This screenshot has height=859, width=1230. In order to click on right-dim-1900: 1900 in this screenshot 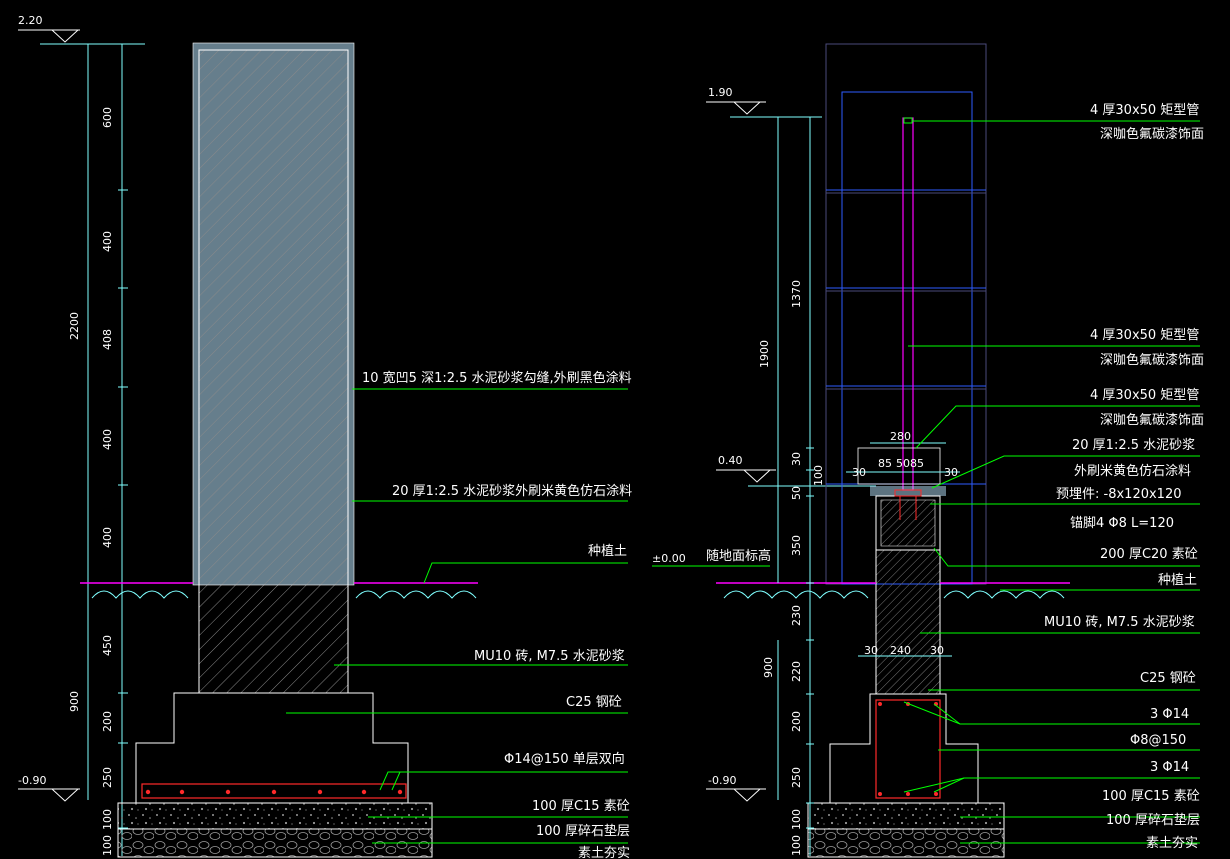, I will do `click(764, 354)`.